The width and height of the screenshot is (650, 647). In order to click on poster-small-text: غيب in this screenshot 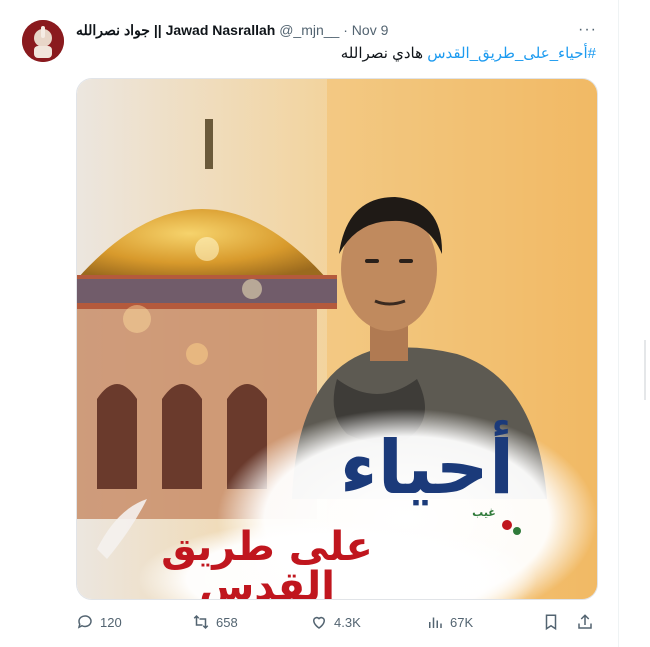, I will do `click(484, 512)`.